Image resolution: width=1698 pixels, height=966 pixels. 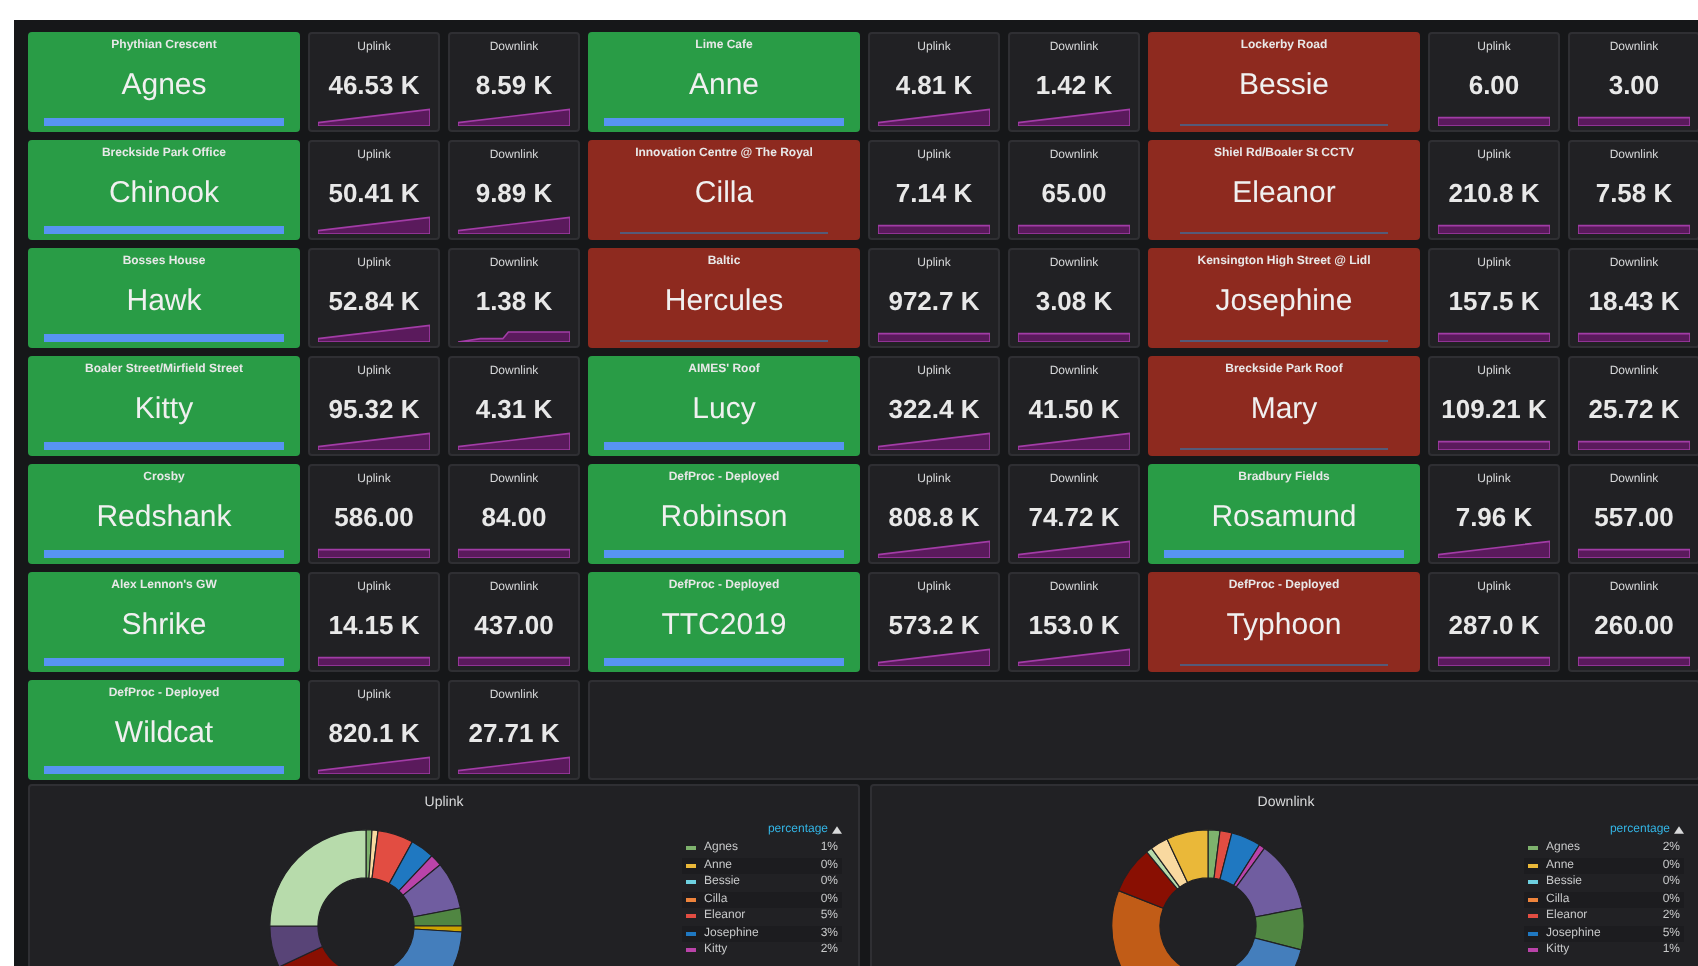 What do you see at coordinates (1634, 625) in the screenshot?
I see `stat-value: 260.00` at bounding box center [1634, 625].